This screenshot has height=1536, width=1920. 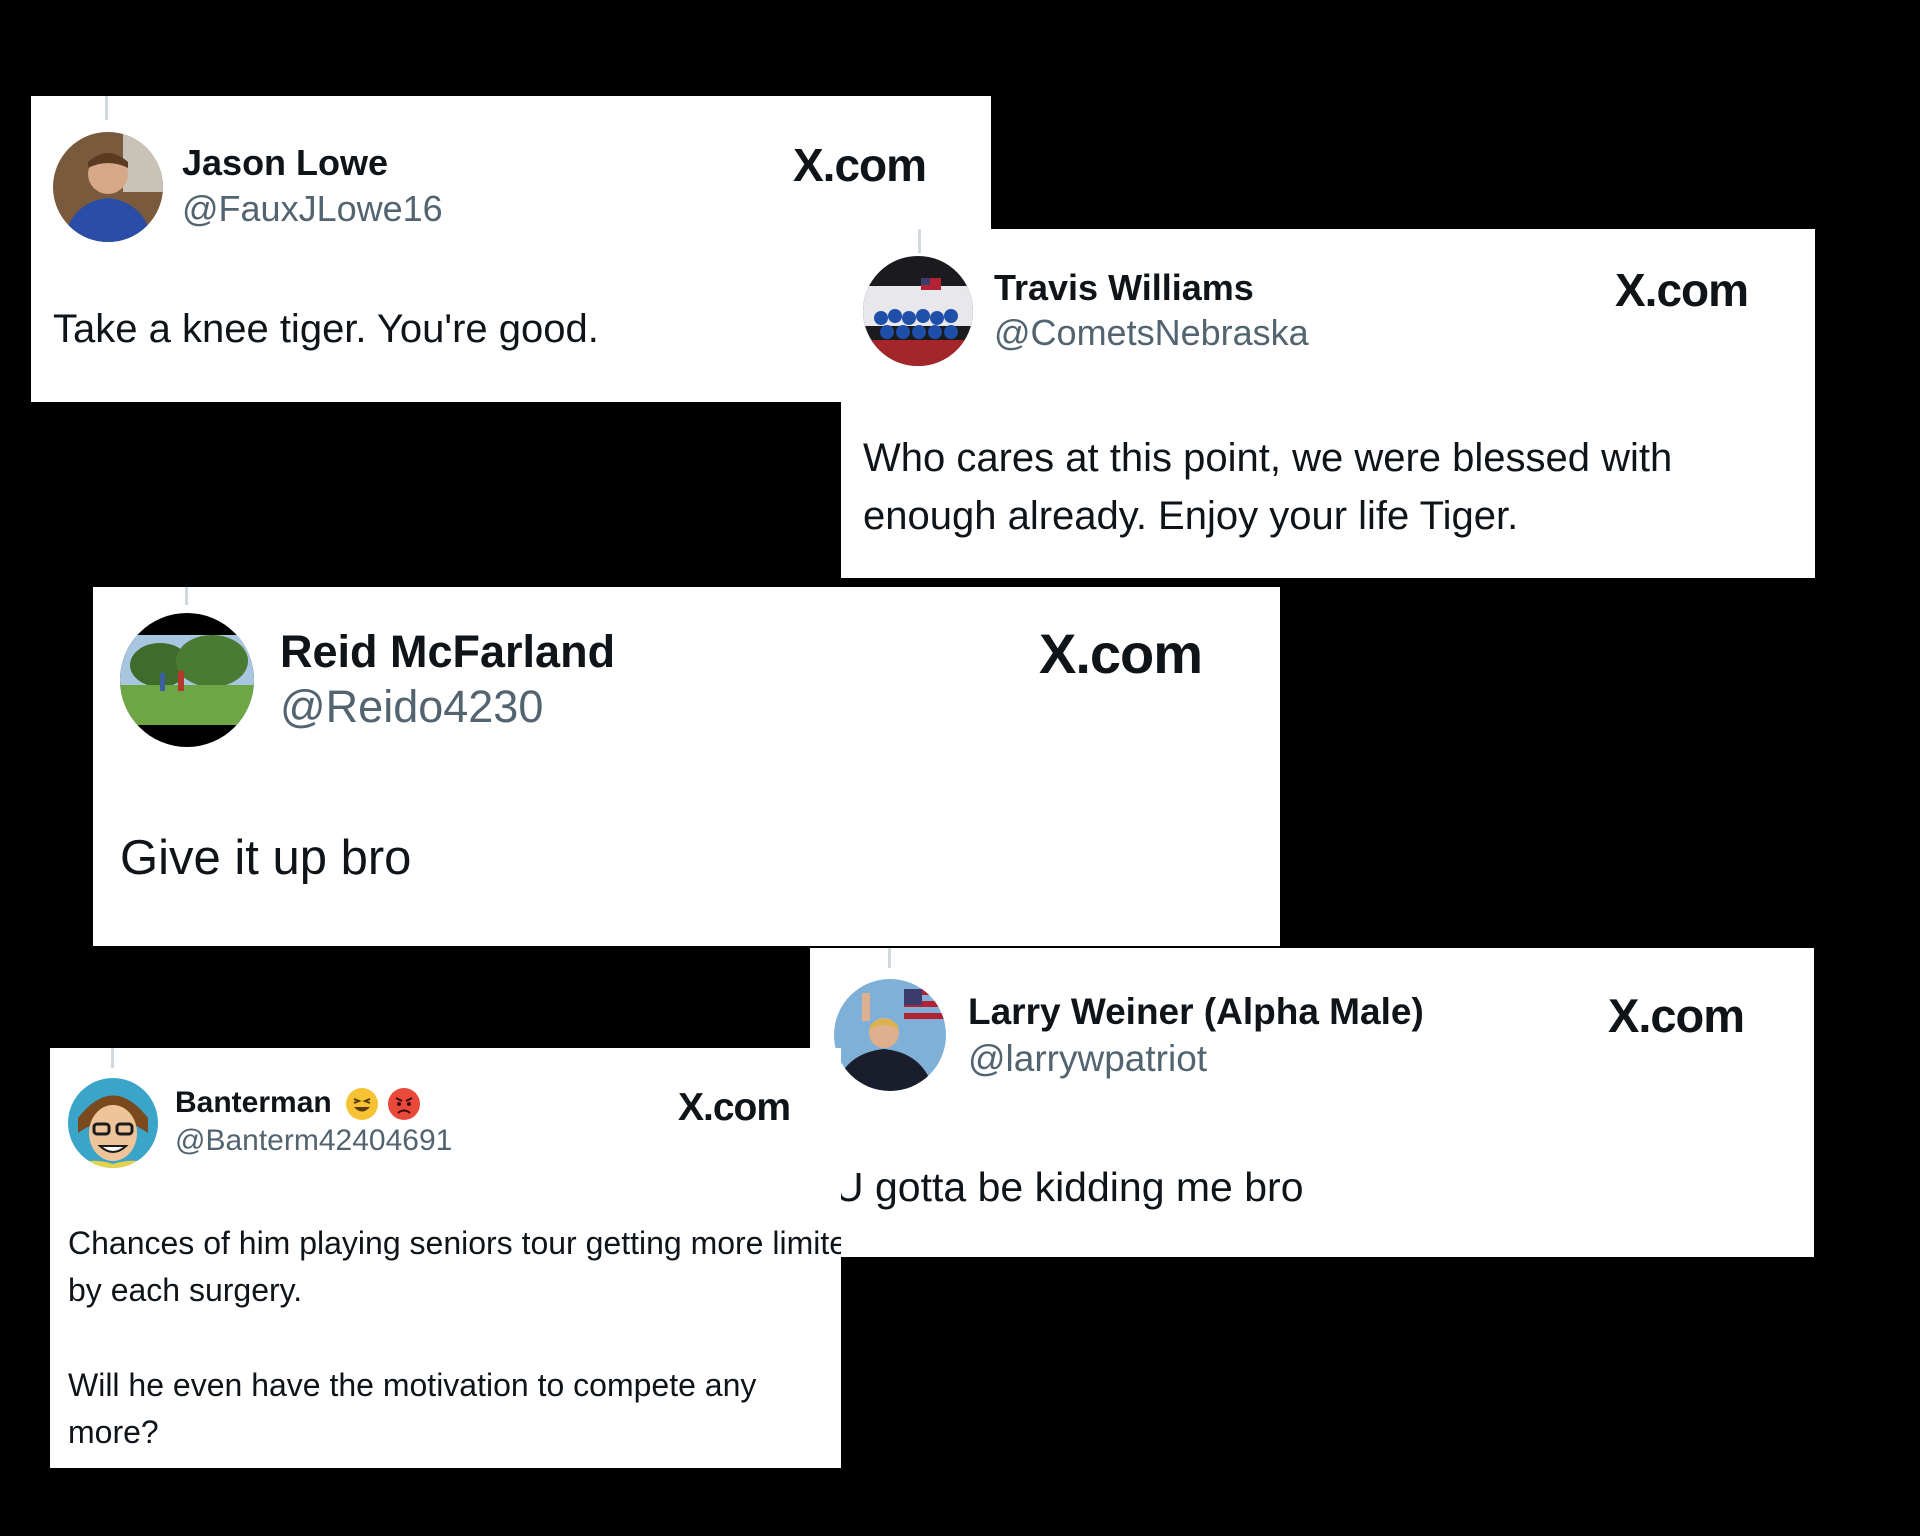 What do you see at coordinates (285, 163) in the screenshot?
I see `display-name: Jason Lowe` at bounding box center [285, 163].